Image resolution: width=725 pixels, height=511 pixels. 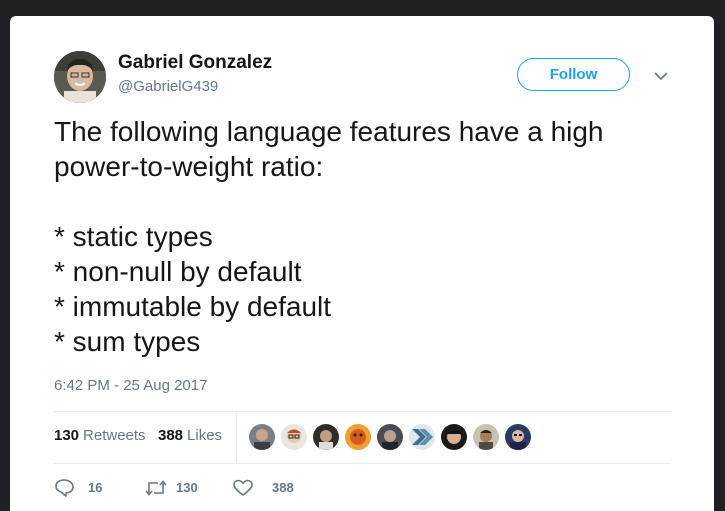 What do you see at coordinates (243, 487) in the screenshot?
I see `heart-icon` at bounding box center [243, 487].